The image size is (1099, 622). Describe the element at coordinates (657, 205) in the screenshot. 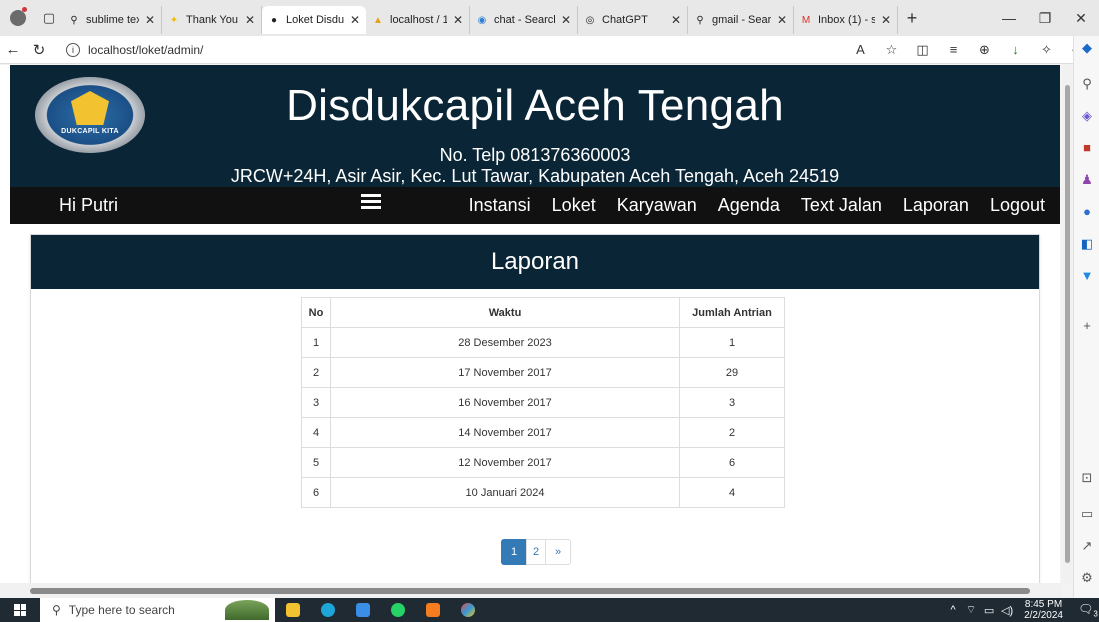

I see `nav-karyawan: Karyawan` at that location.